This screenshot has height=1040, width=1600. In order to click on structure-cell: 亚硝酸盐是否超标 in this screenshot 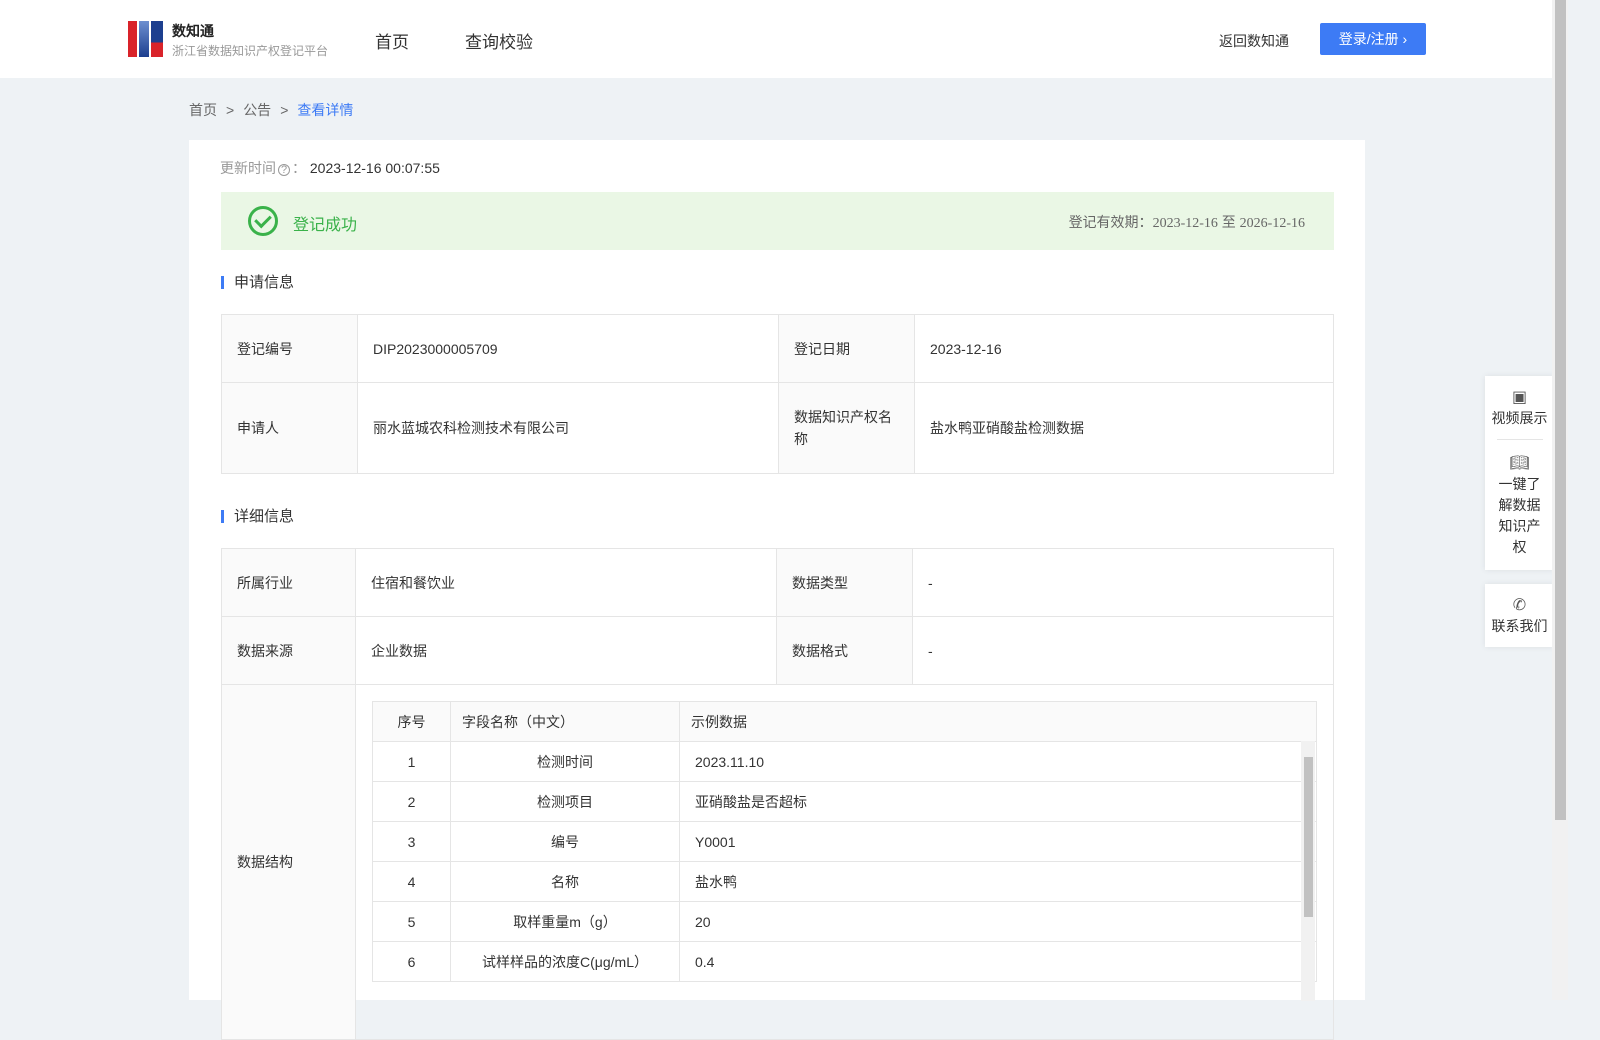, I will do `click(998, 801)`.